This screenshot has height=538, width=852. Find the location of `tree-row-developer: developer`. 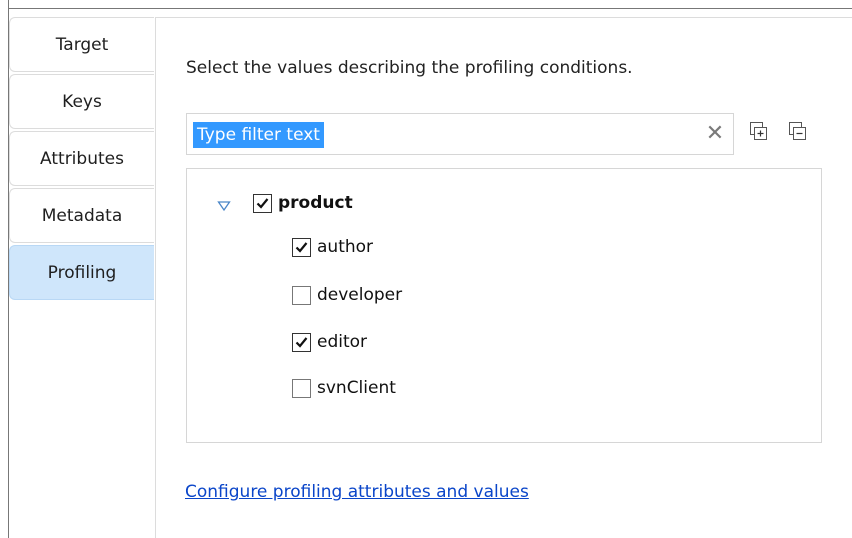

tree-row-developer: developer is located at coordinates (347, 295).